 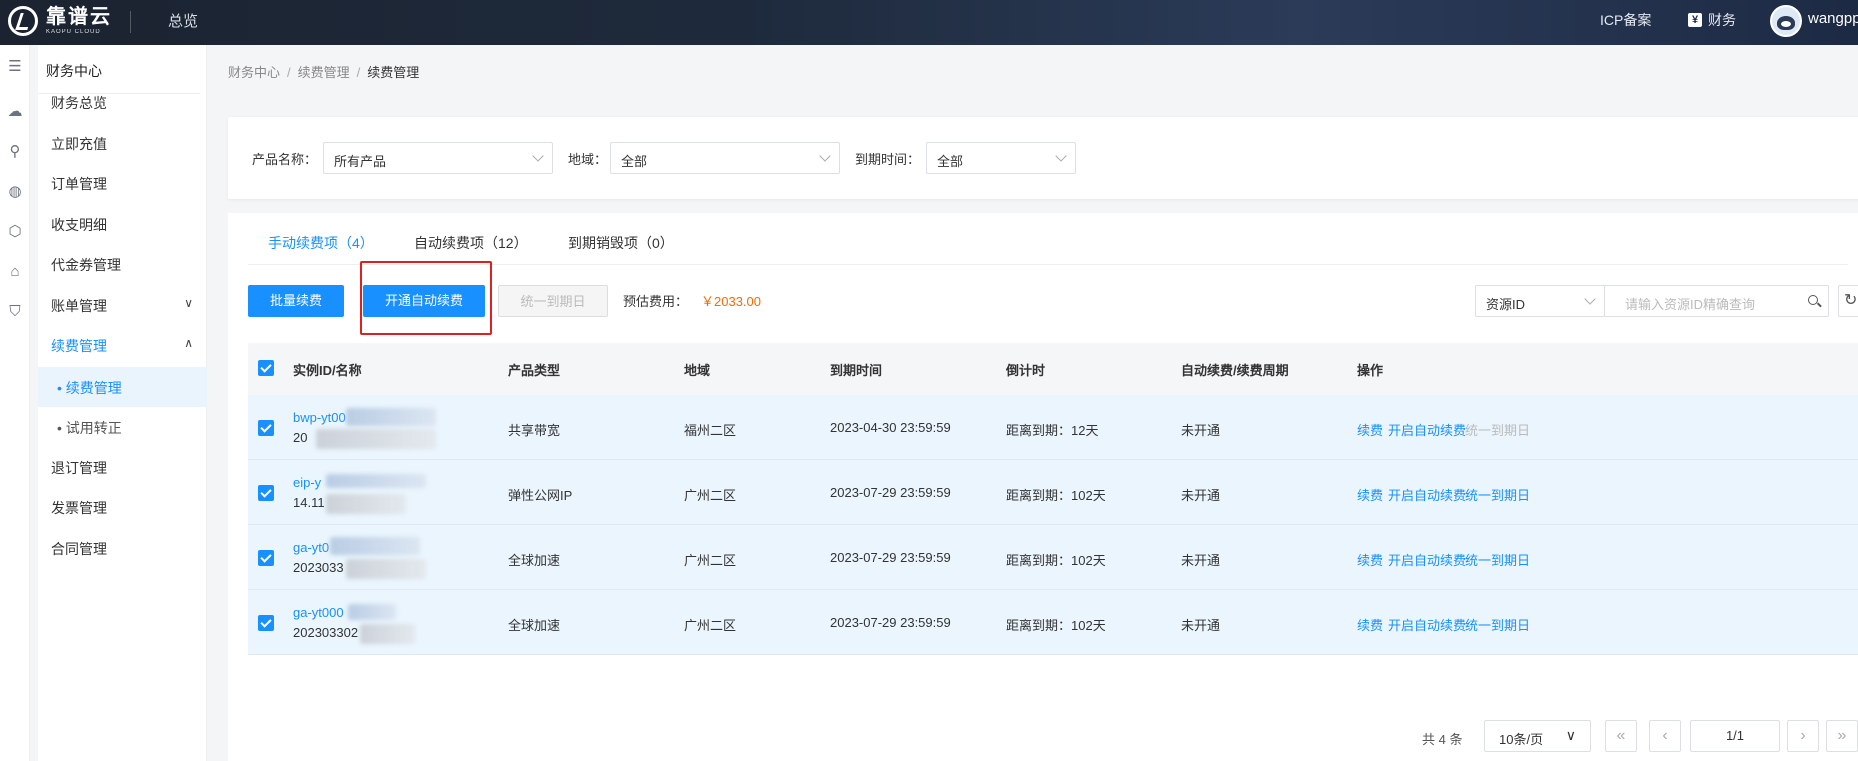 What do you see at coordinates (1722, 20) in the screenshot?
I see `nav-finance-label: 财务` at bounding box center [1722, 20].